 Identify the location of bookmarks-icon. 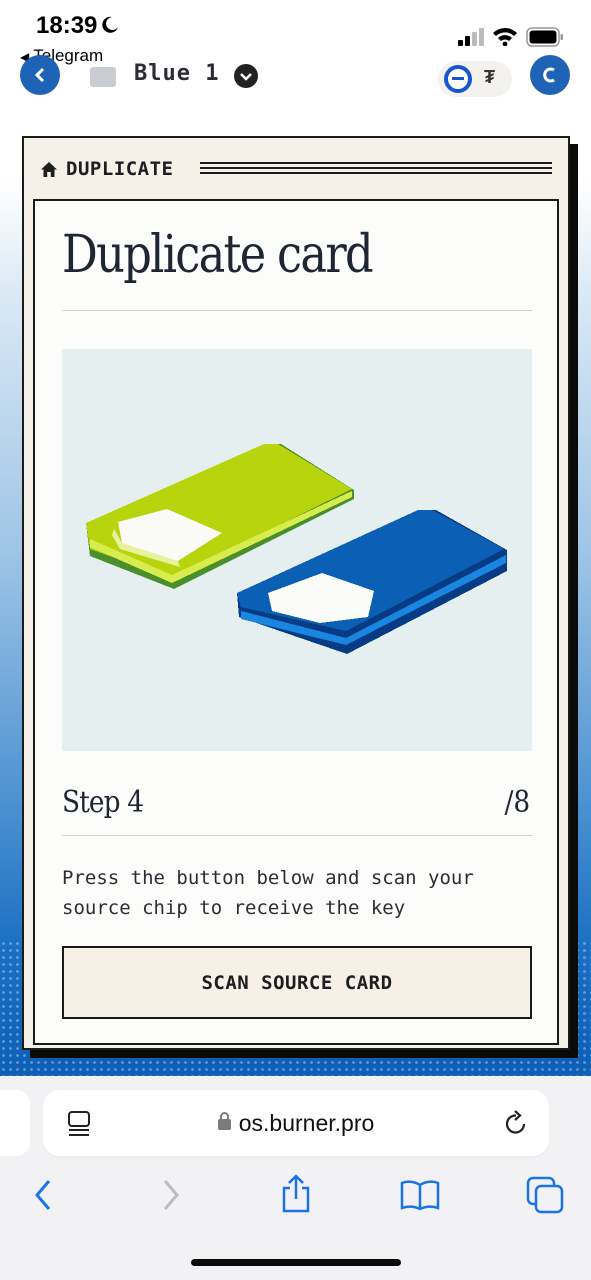
(420, 1195).